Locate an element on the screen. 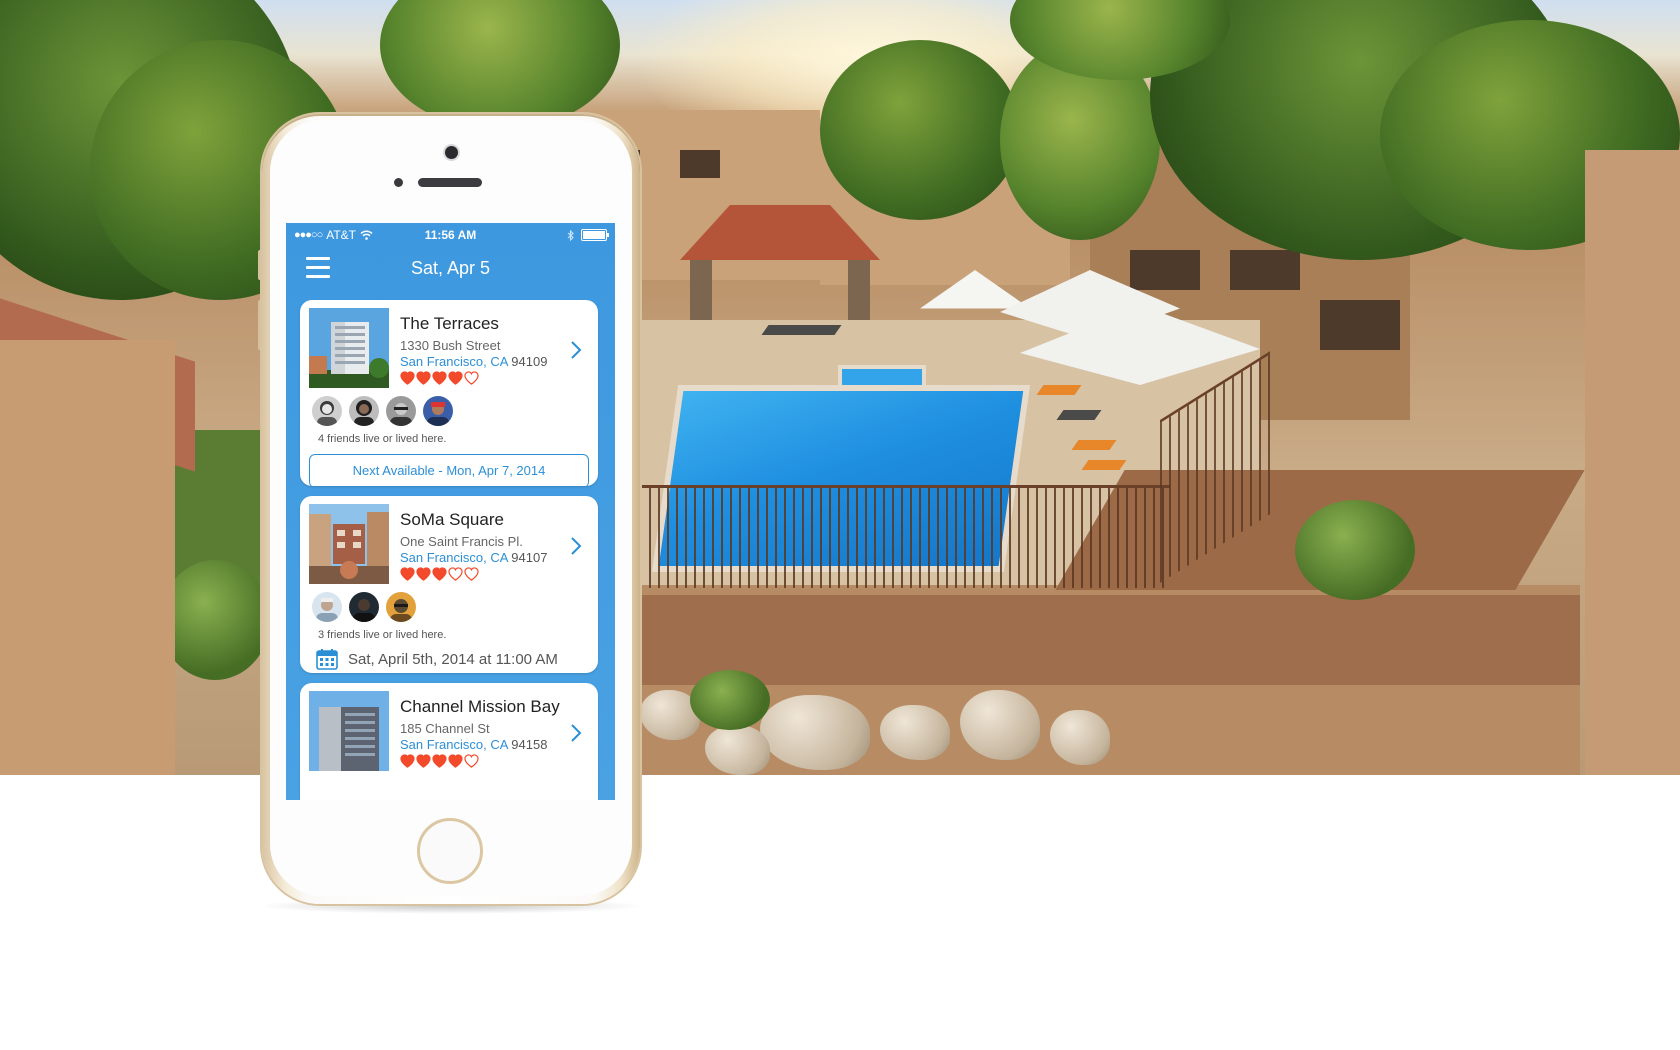 The image size is (1680, 1050). earpiece-speaker is located at coordinates (450, 182).